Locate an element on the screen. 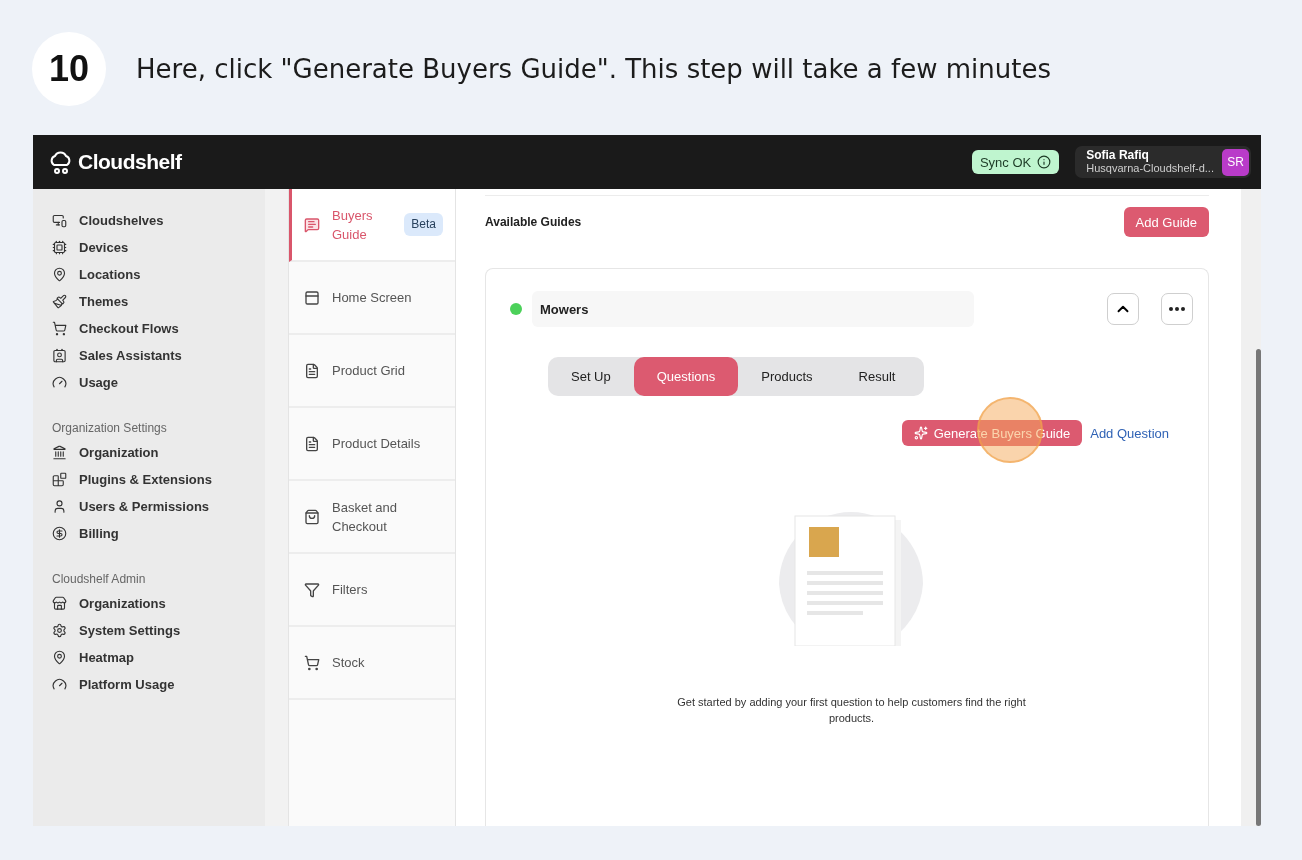 The image size is (1302, 860). sparkle-icon is located at coordinates (920, 433).